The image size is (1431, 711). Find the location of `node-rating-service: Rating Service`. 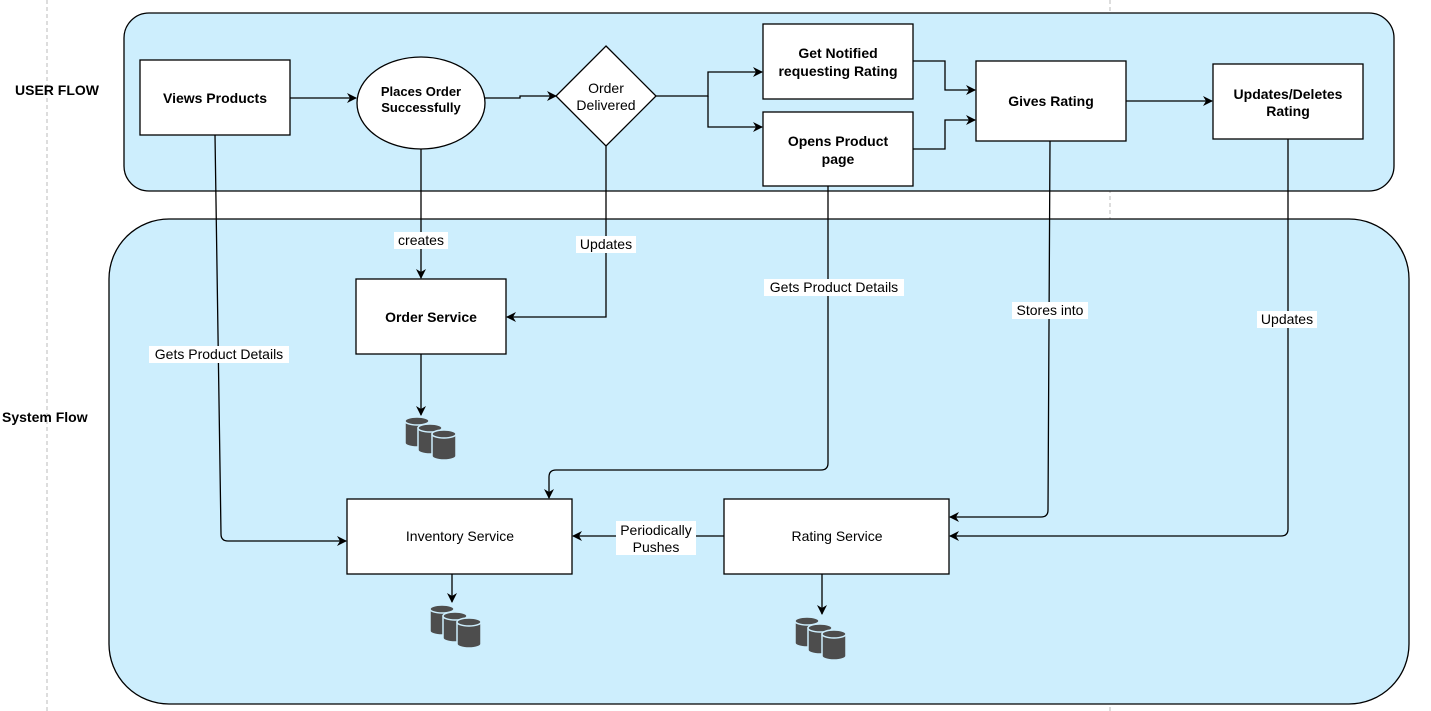

node-rating-service: Rating Service is located at coordinates (836, 536).